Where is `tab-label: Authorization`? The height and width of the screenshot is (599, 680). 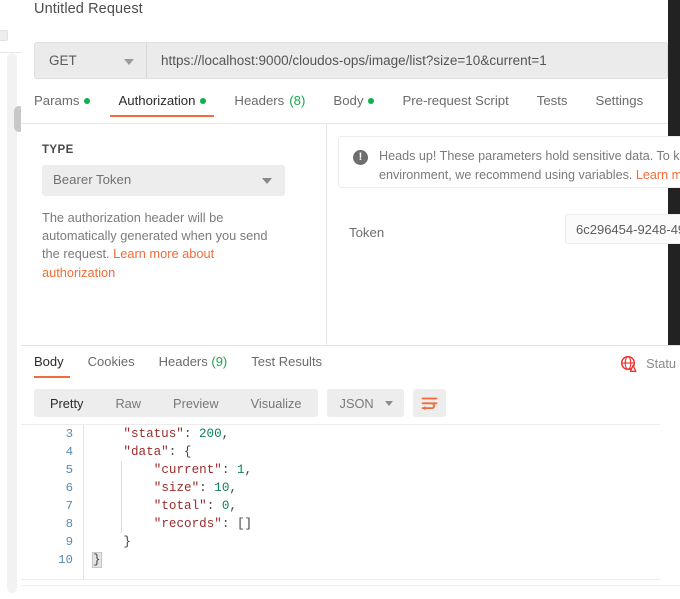
tab-label: Authorization is located at coordinates (157, 100).